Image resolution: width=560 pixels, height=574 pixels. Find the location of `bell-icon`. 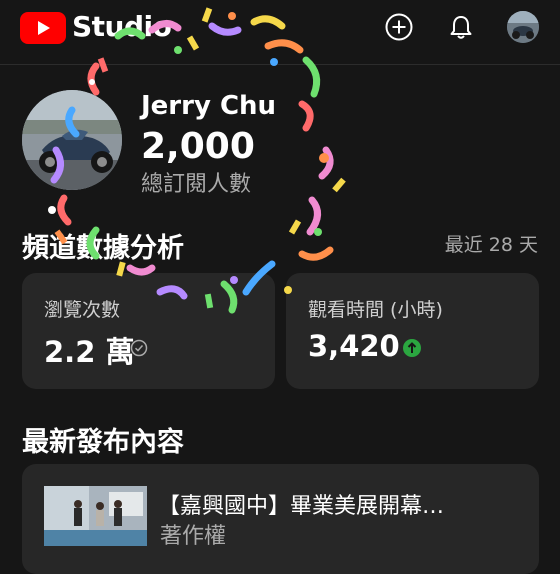

bell-icon is located at coordinates (461, 27).